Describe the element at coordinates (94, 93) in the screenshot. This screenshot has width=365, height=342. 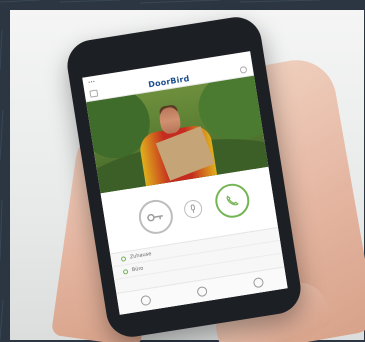
I see `door-list-icon` at that location.